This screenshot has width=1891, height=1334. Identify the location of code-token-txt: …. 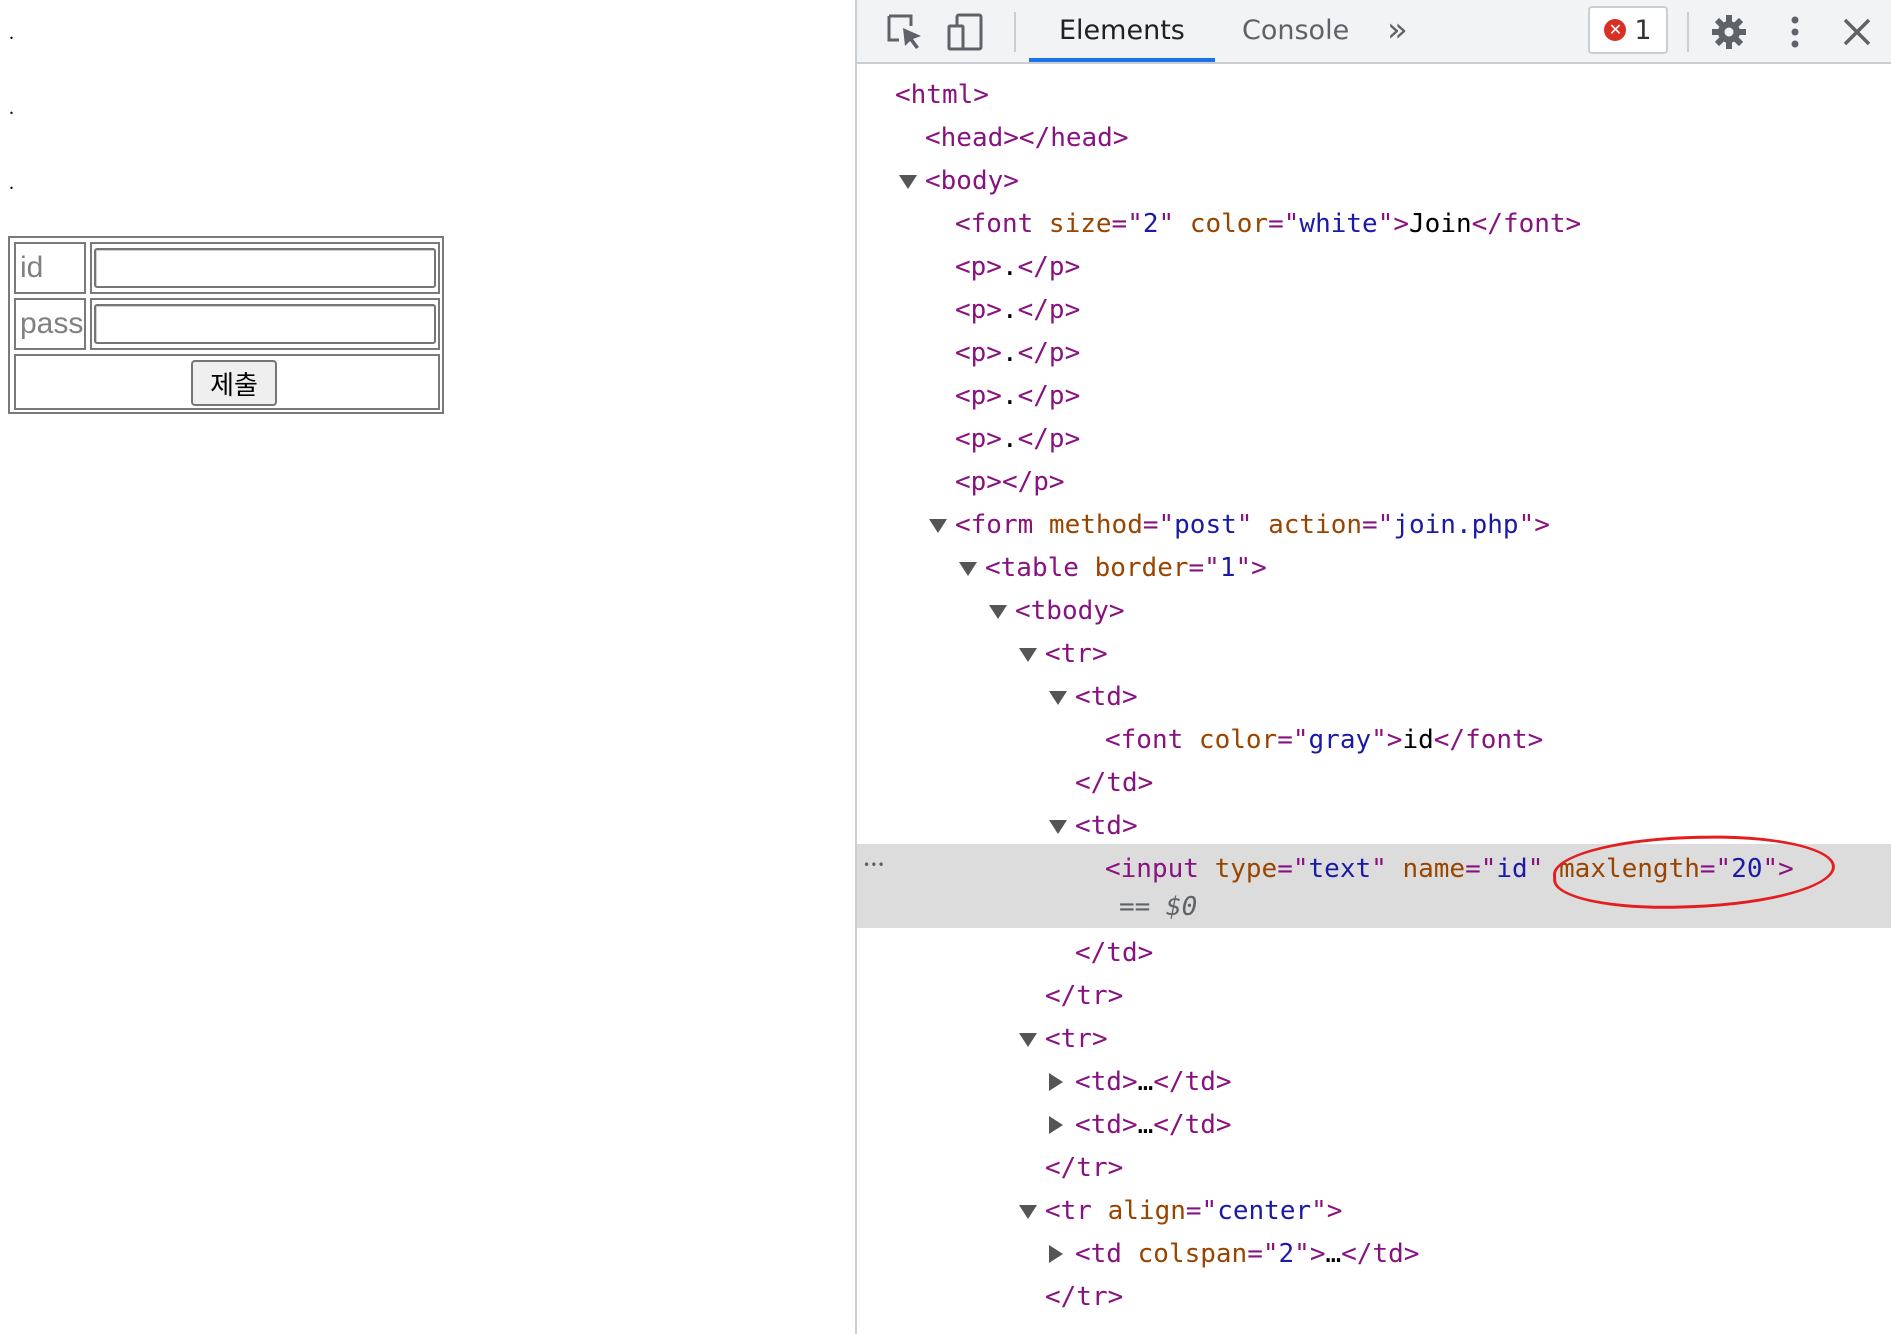
(1145, 1125).